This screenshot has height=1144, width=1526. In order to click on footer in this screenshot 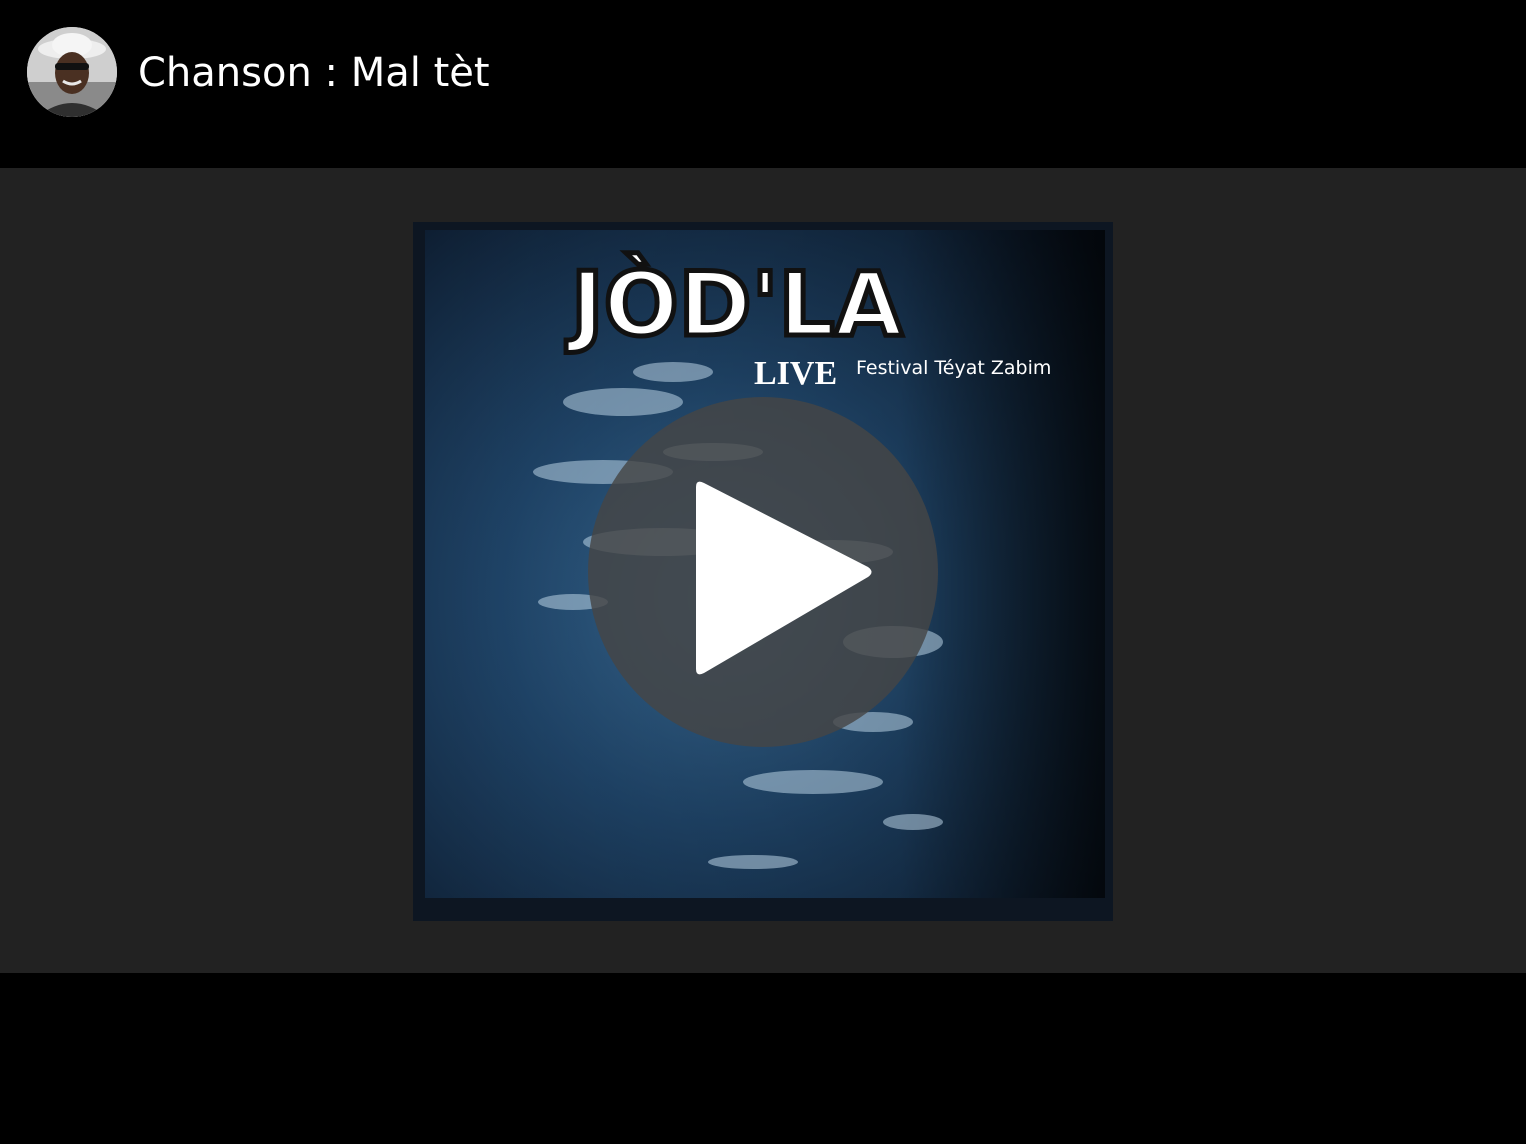, I will do `click(763, 1058)`.